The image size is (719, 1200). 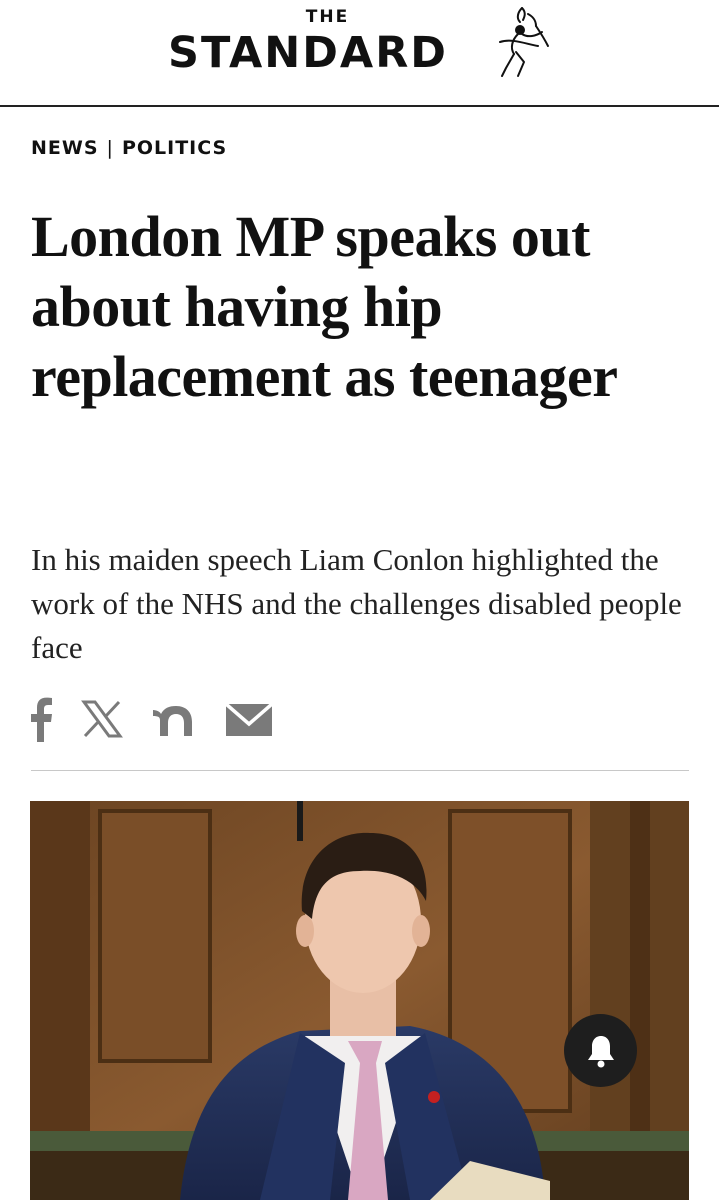 What do you see at coordinates (174, 719) in the screenshot?
I see `nextdoor-icon` at bounding box center [174, 719].